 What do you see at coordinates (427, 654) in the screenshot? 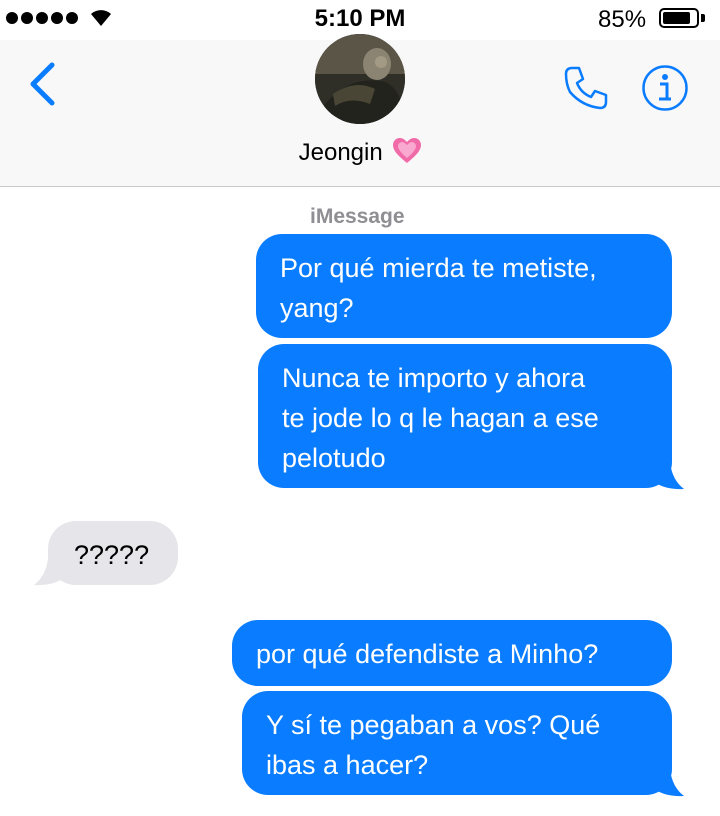
I see `message-line: por qué defendiste a Minho?` at bounding box center [427, 654].